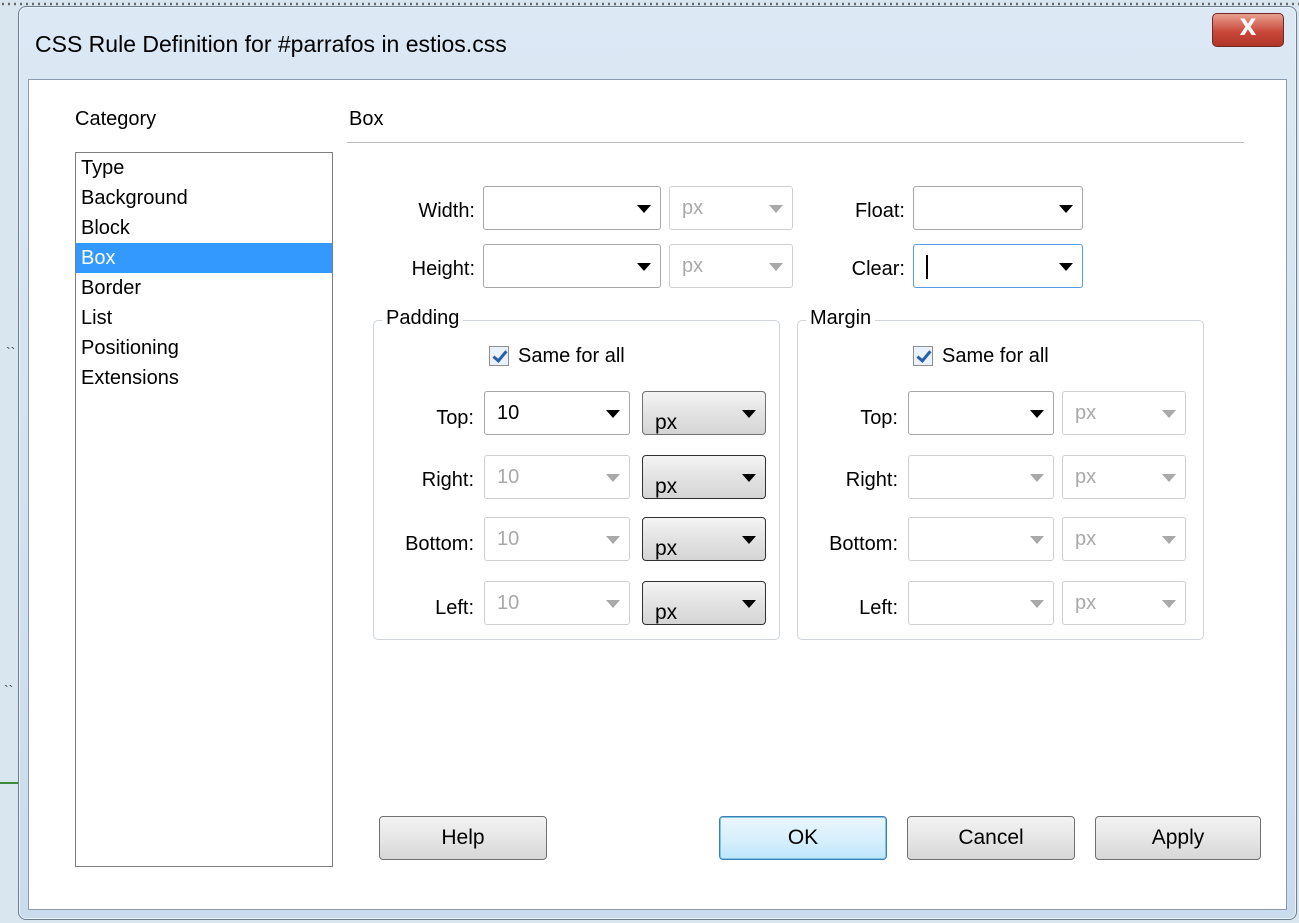 The height and width of the screenshot is (923, 1299). Describe the element at coordinates (803, 838) in the screenshot. I see `ok-button: OK` at that location.